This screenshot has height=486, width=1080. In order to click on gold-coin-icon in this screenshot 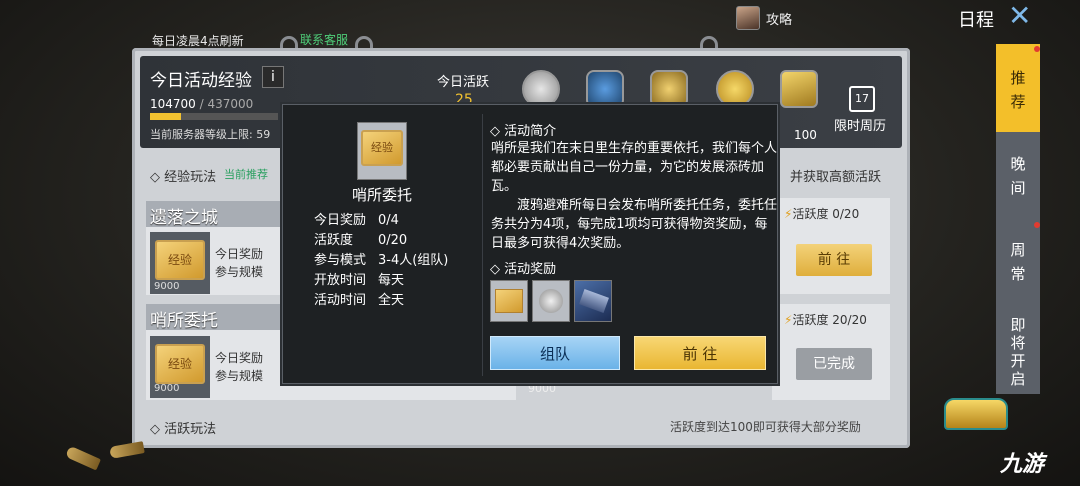, I will do `click(735, 89)`.